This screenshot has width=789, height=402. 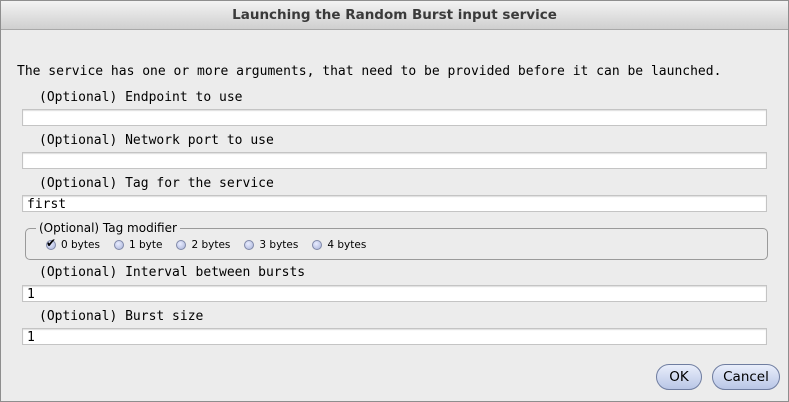 I want to click on radio-1-byte: 1 byte, so click(x=138, y=245).